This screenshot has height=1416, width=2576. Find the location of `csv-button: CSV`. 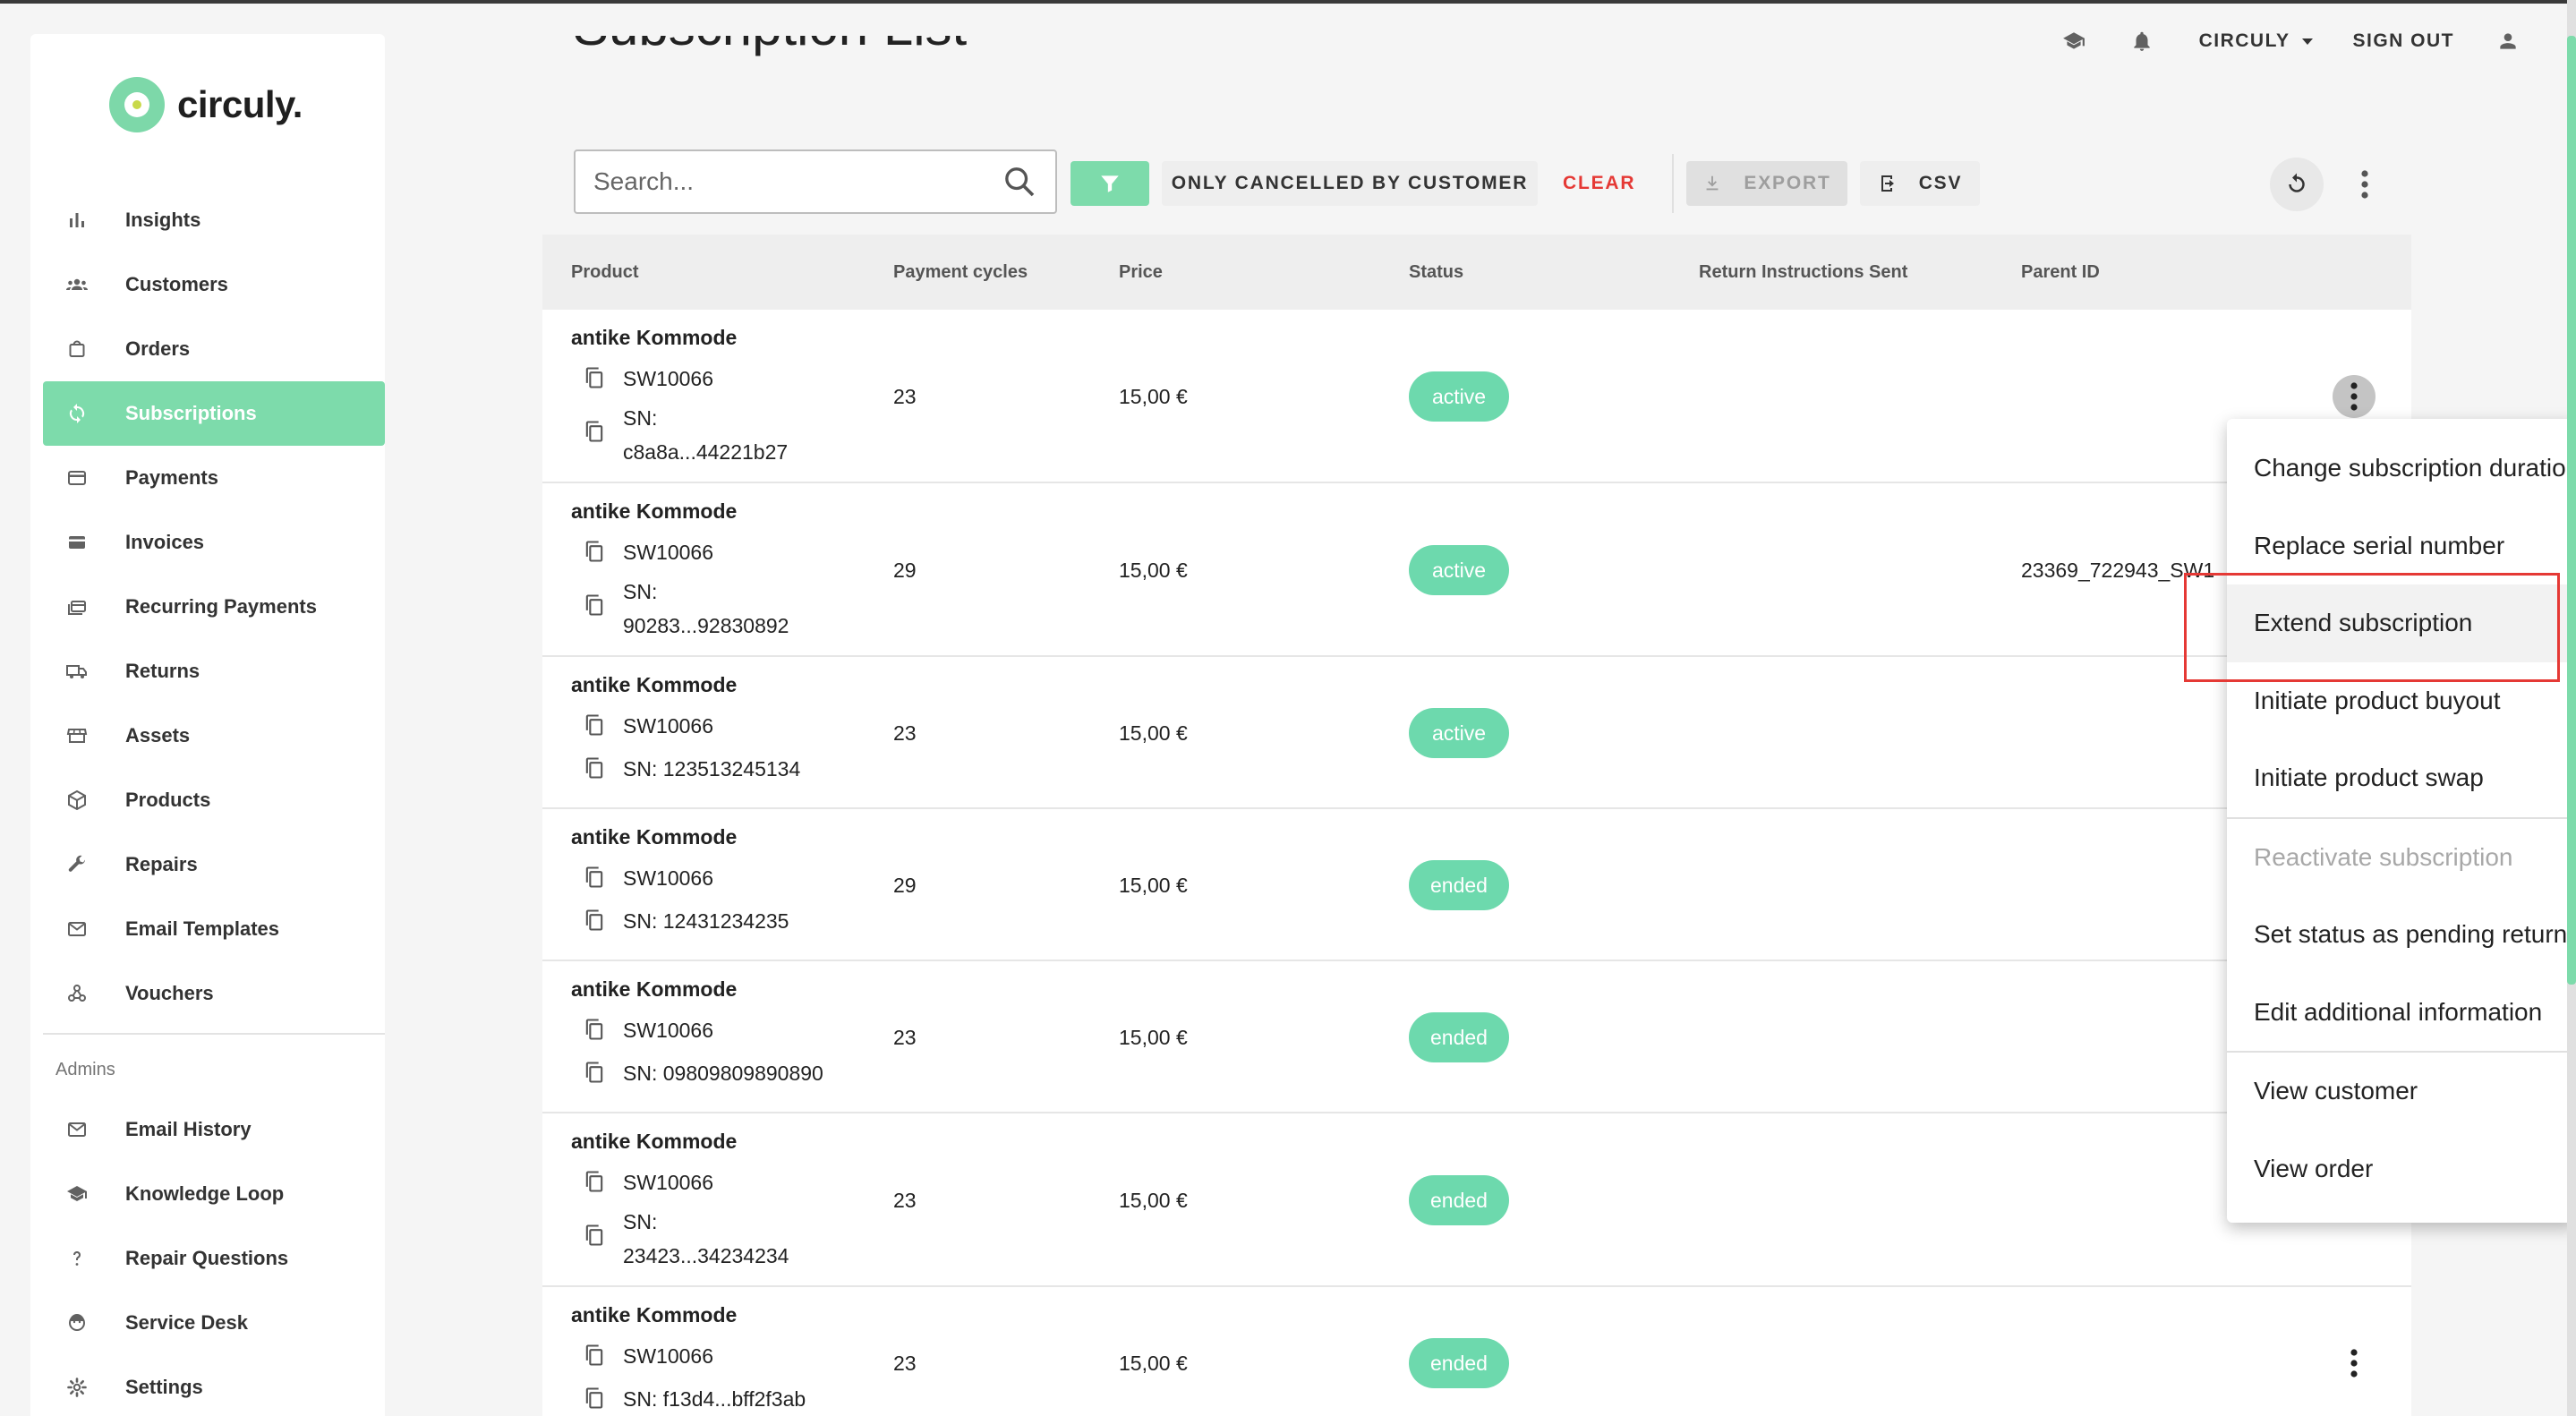

csv-button: CSV is located at coordinates (1920, 184).